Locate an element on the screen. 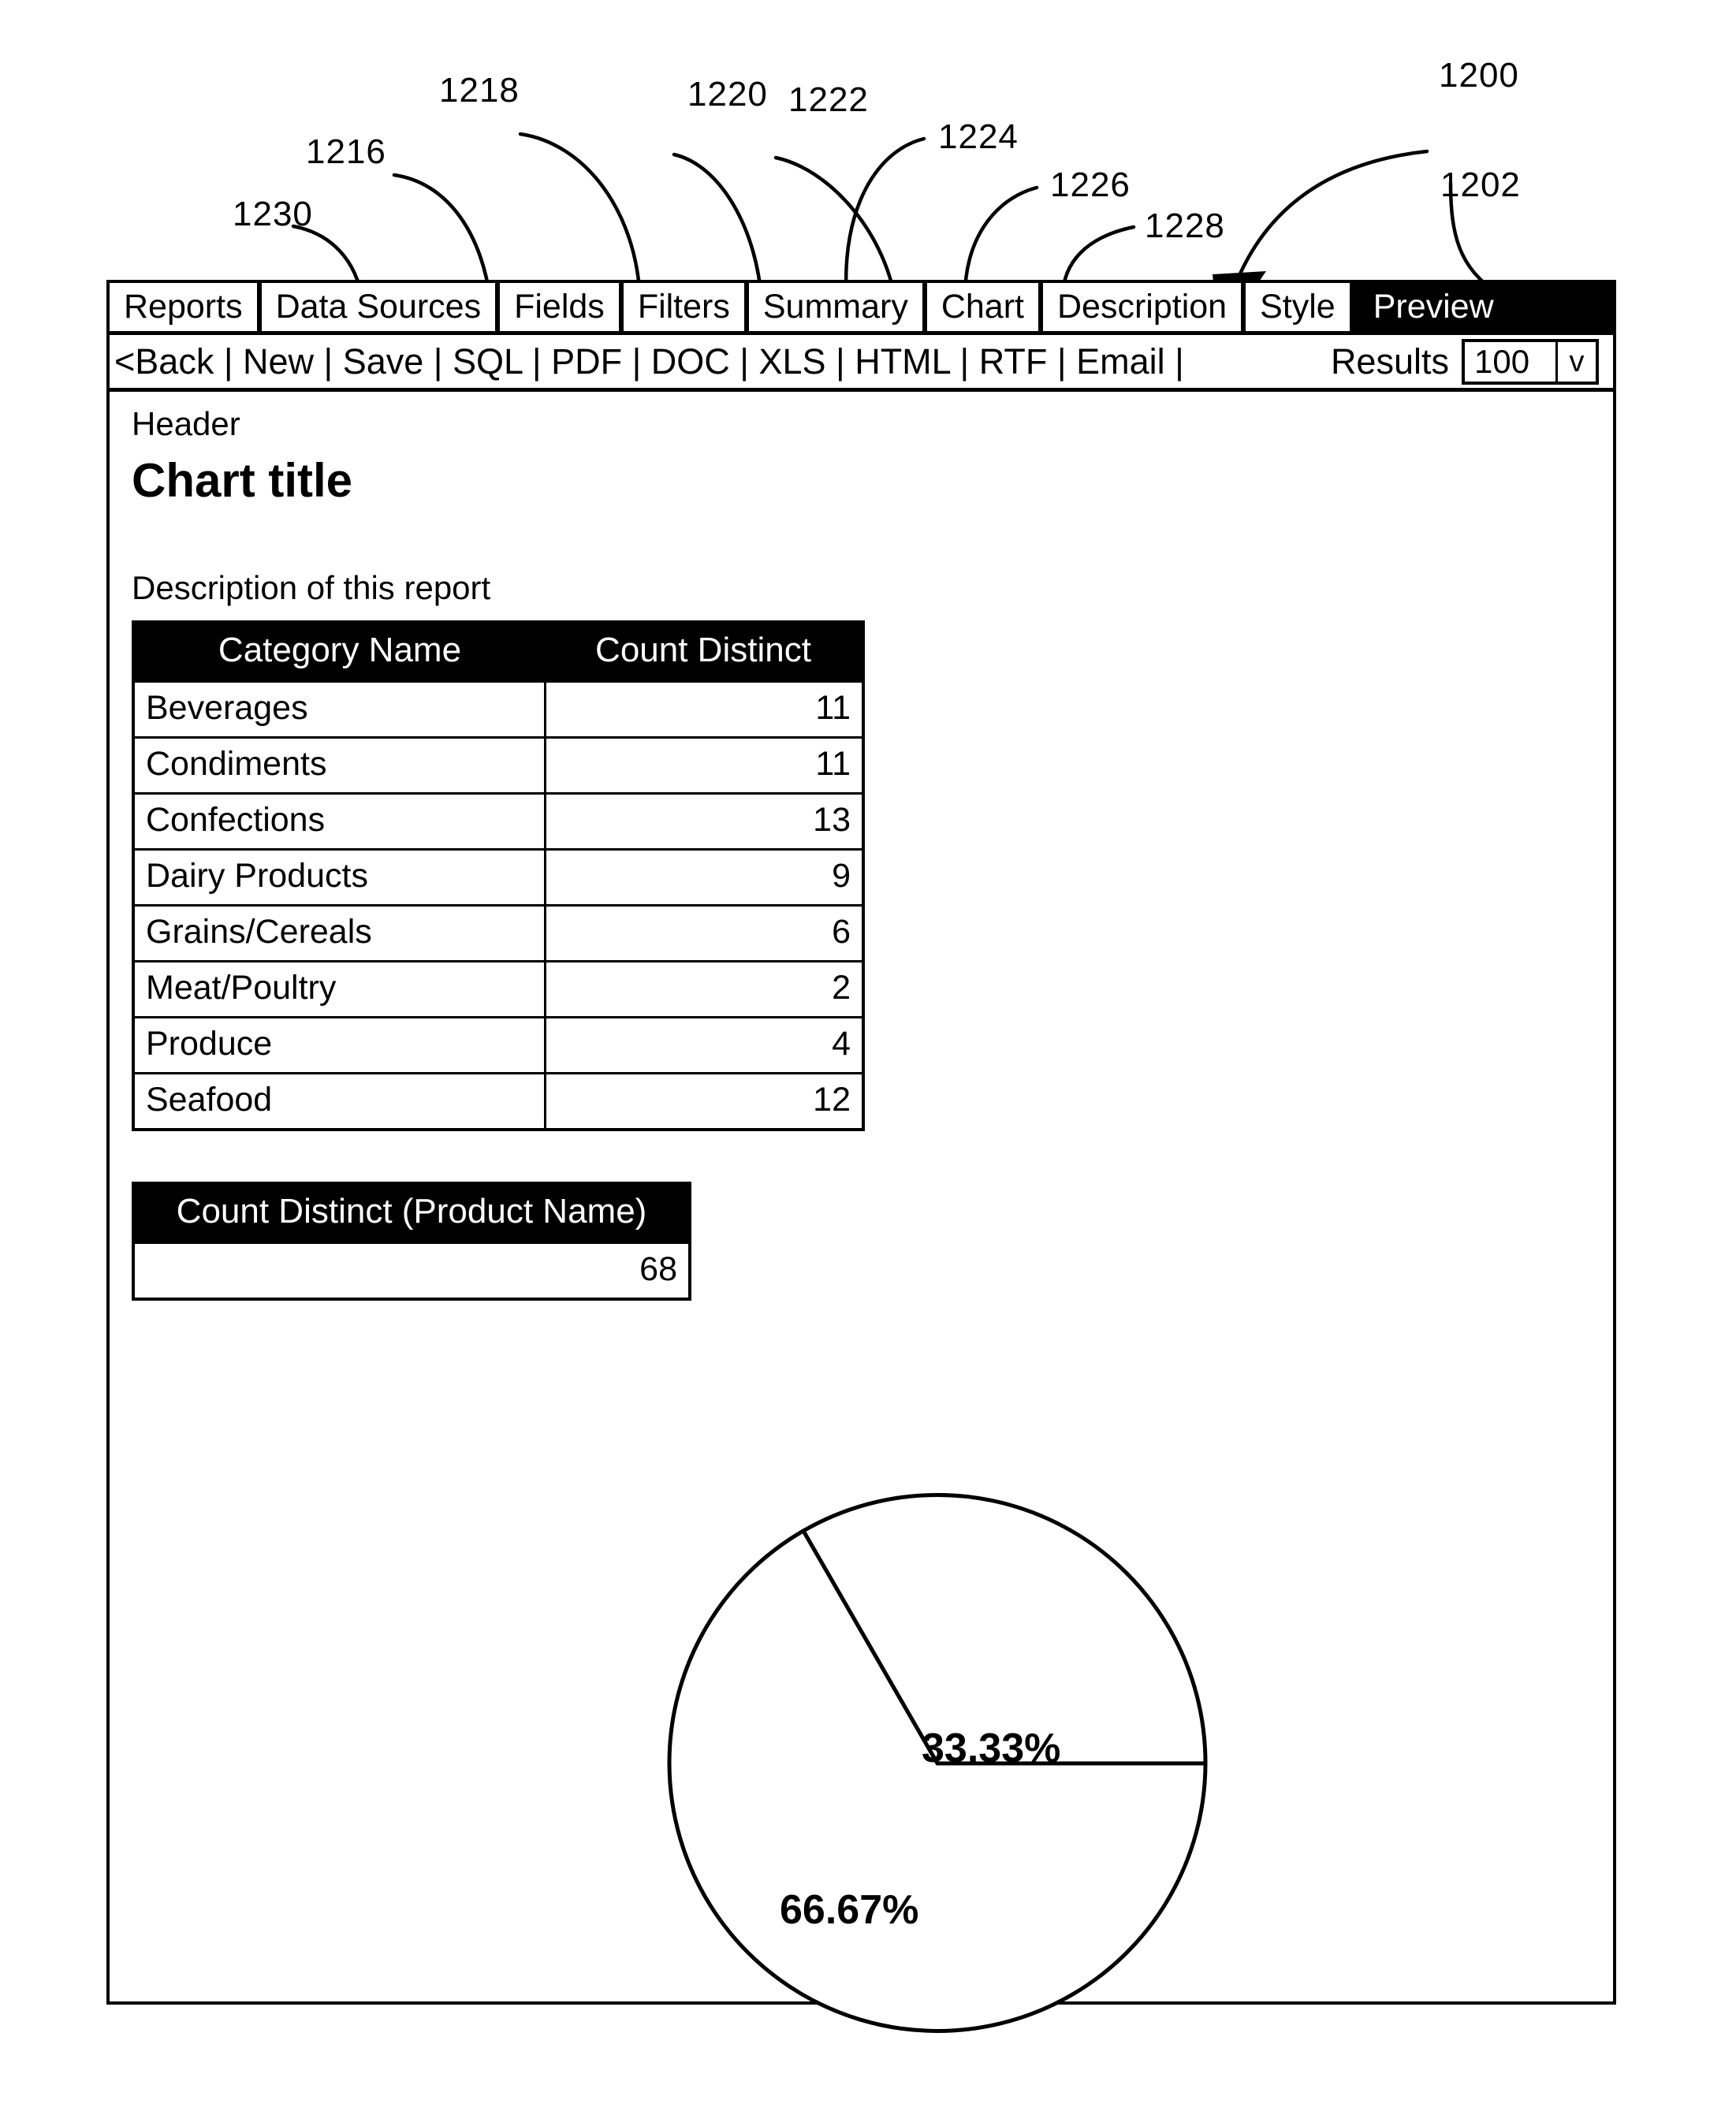 Image resolution: width=1736 pixels, height=2126 pixels. table-row: Seafood 12 is located at coordinates (498, 1101).